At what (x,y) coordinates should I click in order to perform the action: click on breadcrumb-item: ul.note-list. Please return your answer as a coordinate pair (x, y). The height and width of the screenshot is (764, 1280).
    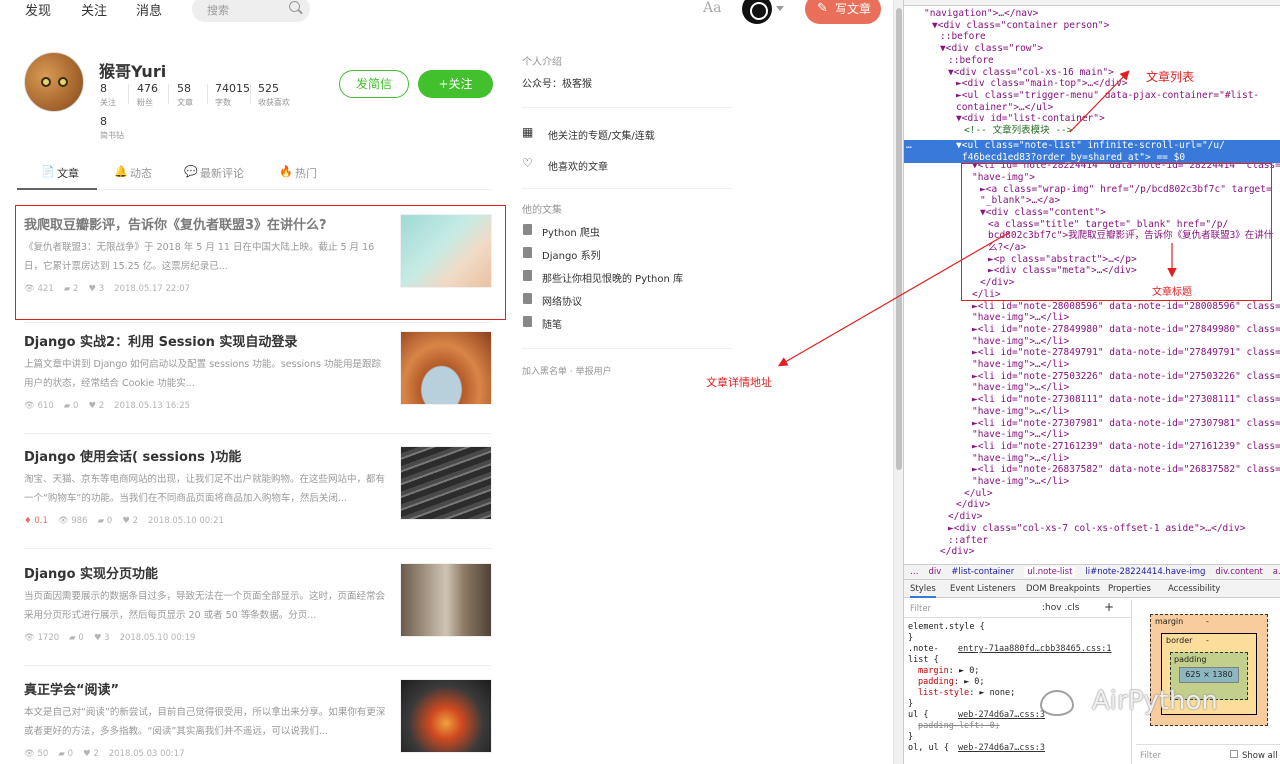
    Looking at the image, I should click on (1050, 572).